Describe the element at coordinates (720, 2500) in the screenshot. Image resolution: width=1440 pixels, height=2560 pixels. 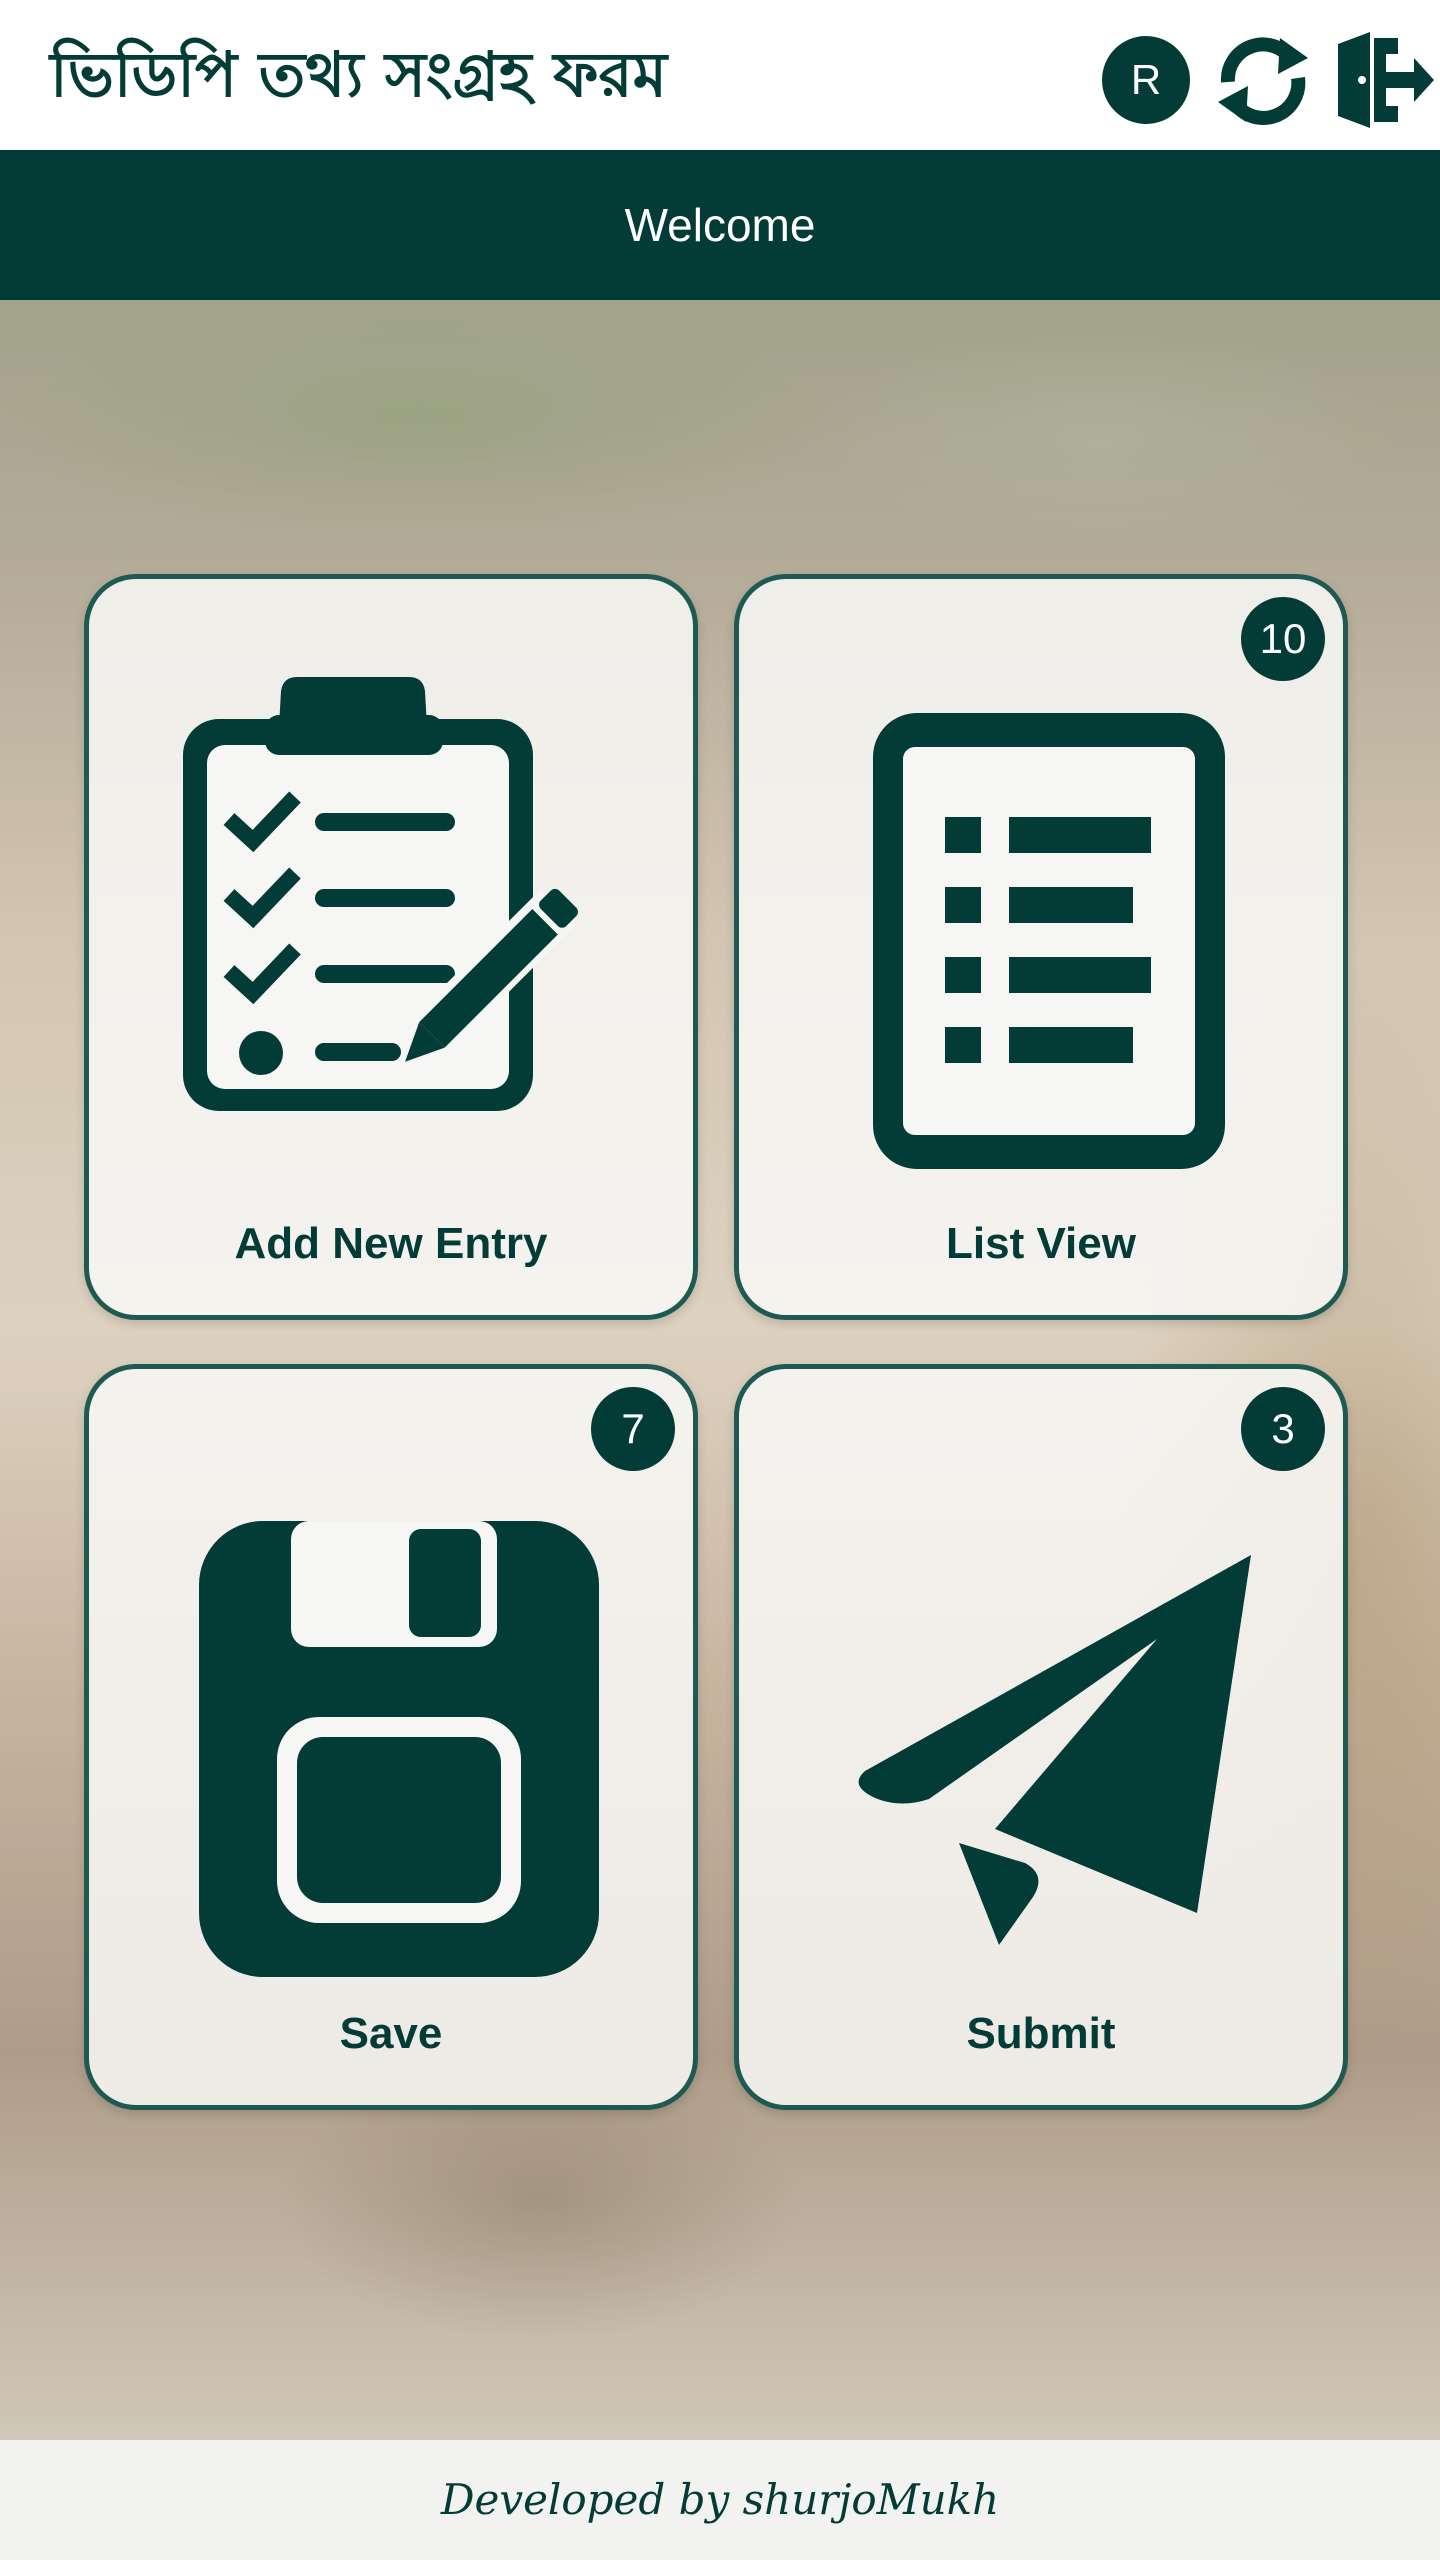
I see `developer-credit: Developed by shurjoMukh` at that location.